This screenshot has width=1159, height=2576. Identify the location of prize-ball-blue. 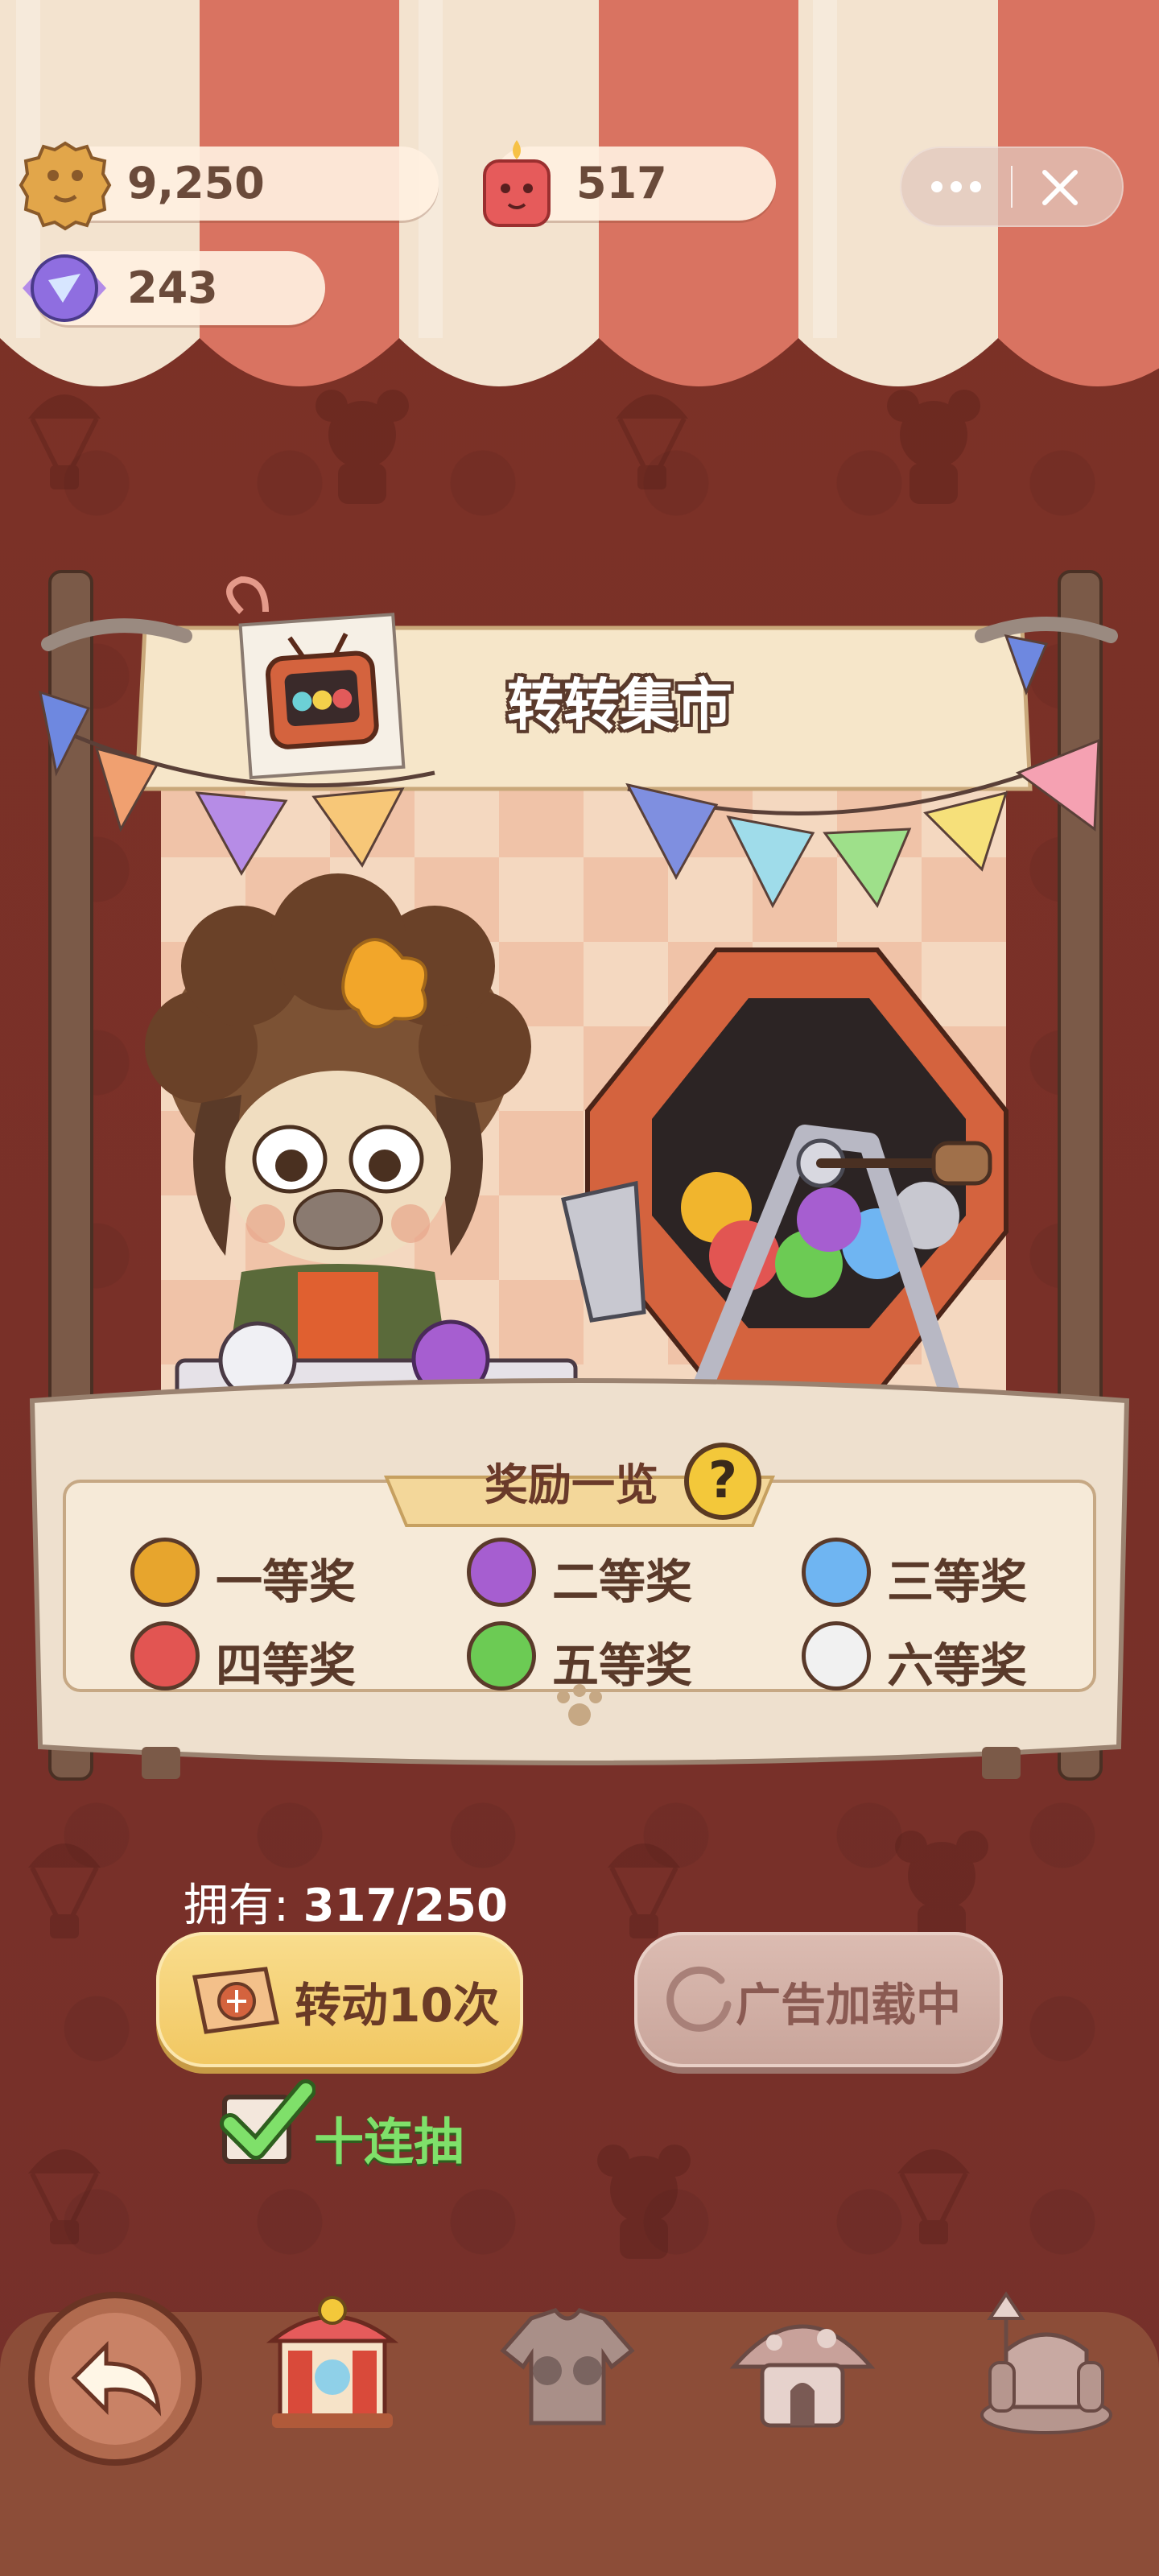
(837, 1572).